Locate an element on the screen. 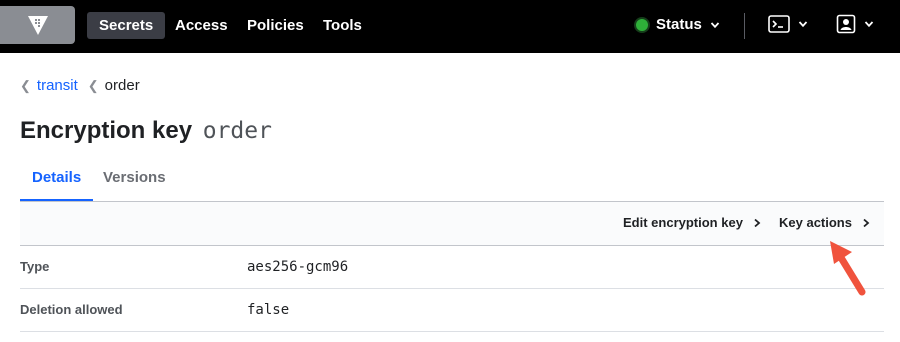 This screenshot has height=342, width=900. info-row-type: Type aes256-gcm96 is located at coordinates (452, 267).